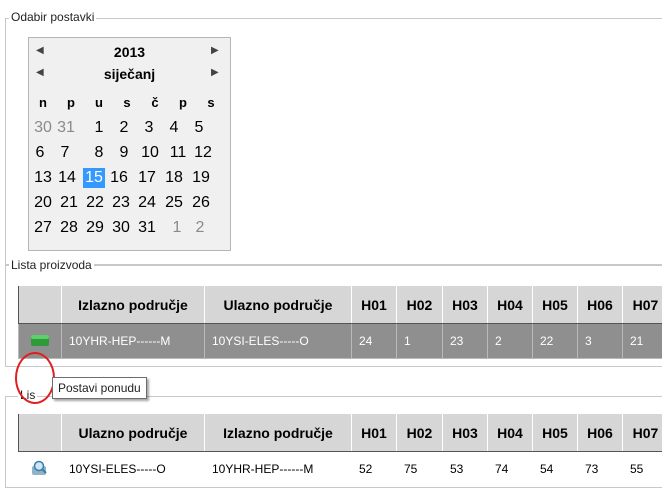 This screenshot has height=488, width=662. Describe the element at coordinates (174, 128) in the screenshot. I see `calendar-day: 4` at that location.